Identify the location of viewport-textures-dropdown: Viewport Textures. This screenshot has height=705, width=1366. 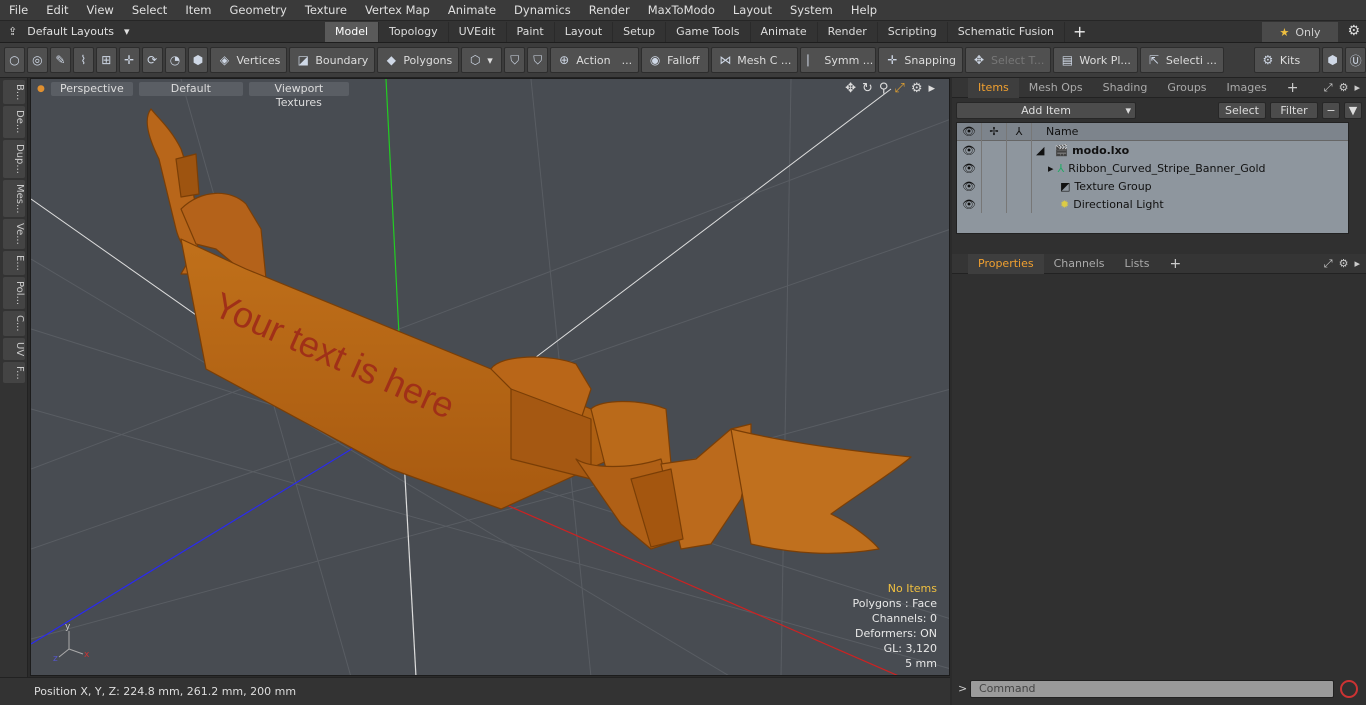
(298, 95).